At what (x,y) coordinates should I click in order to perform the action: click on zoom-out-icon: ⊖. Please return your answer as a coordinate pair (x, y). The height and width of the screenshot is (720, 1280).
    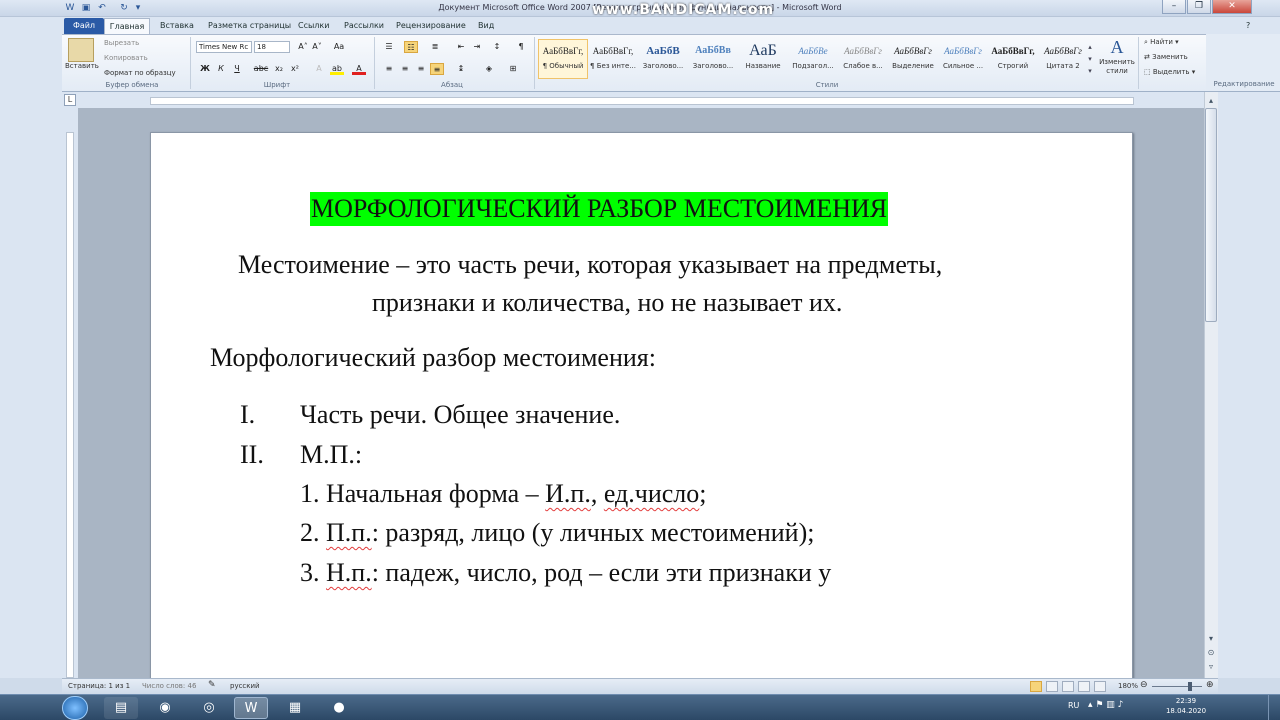
    Looking at the image, I should click on (1144, 685).